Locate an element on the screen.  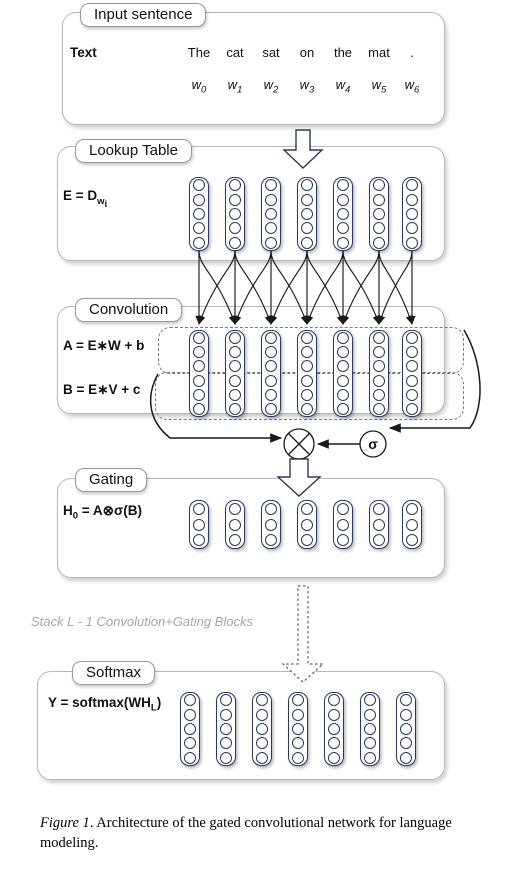
gating-formula-main: H is located at coordinates (68, 510).